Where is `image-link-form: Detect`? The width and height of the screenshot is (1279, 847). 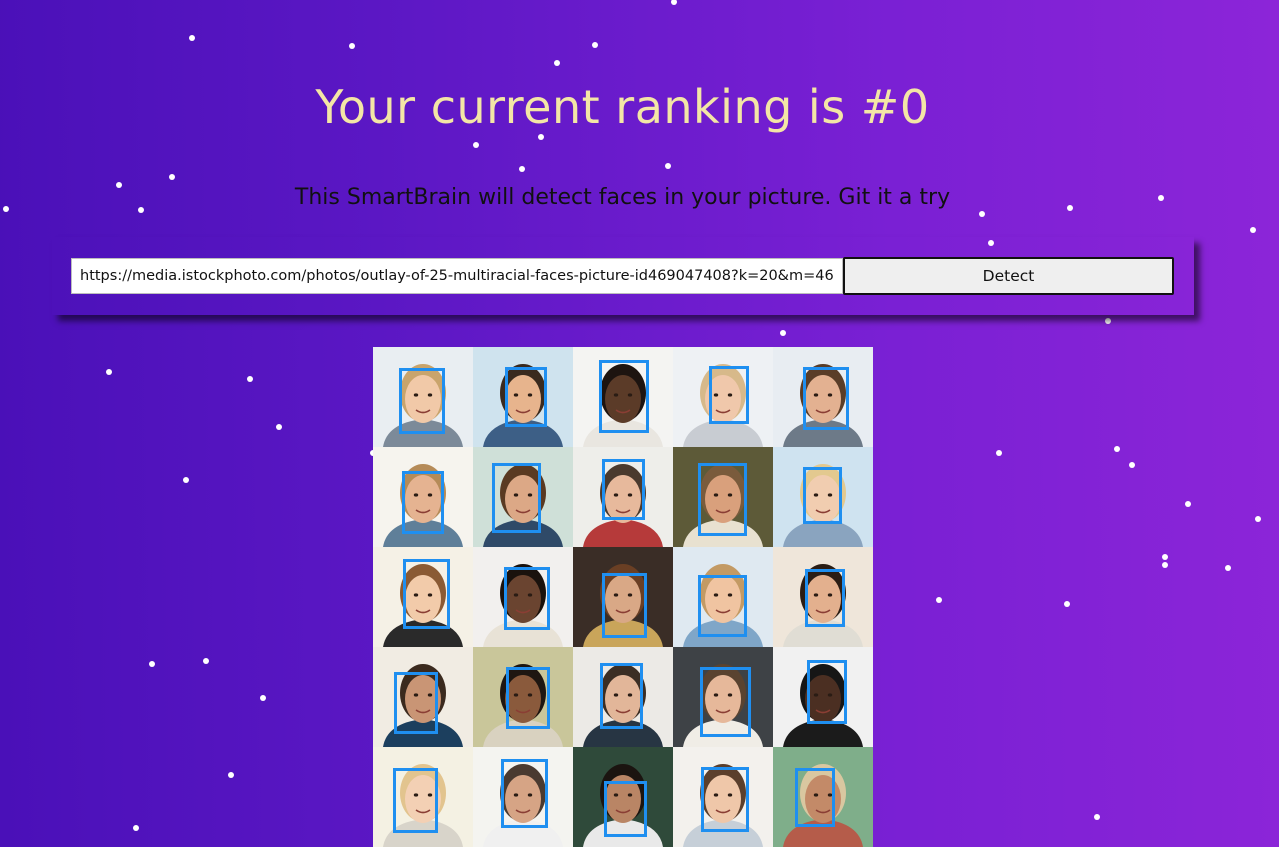
image-link-form: Detect is located at coordinates (623, 276).